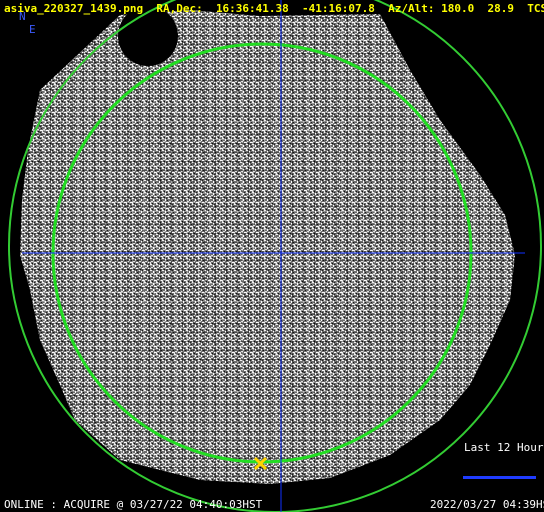  I want to click on legend-line-swatch, so click(499, 477).